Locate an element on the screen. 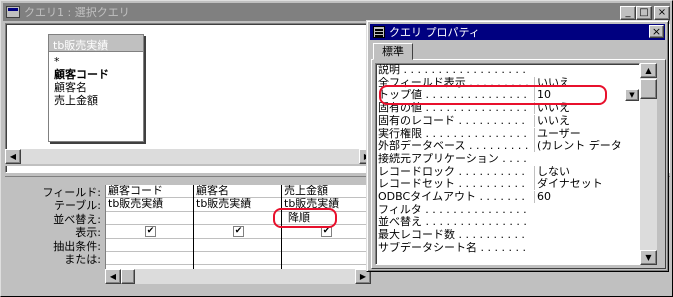 Image resolution: width=673 pixels, height=297 pixels. grid-column: 顧客名 tb販売実績 ✔ is located at coordinates (238, 227).